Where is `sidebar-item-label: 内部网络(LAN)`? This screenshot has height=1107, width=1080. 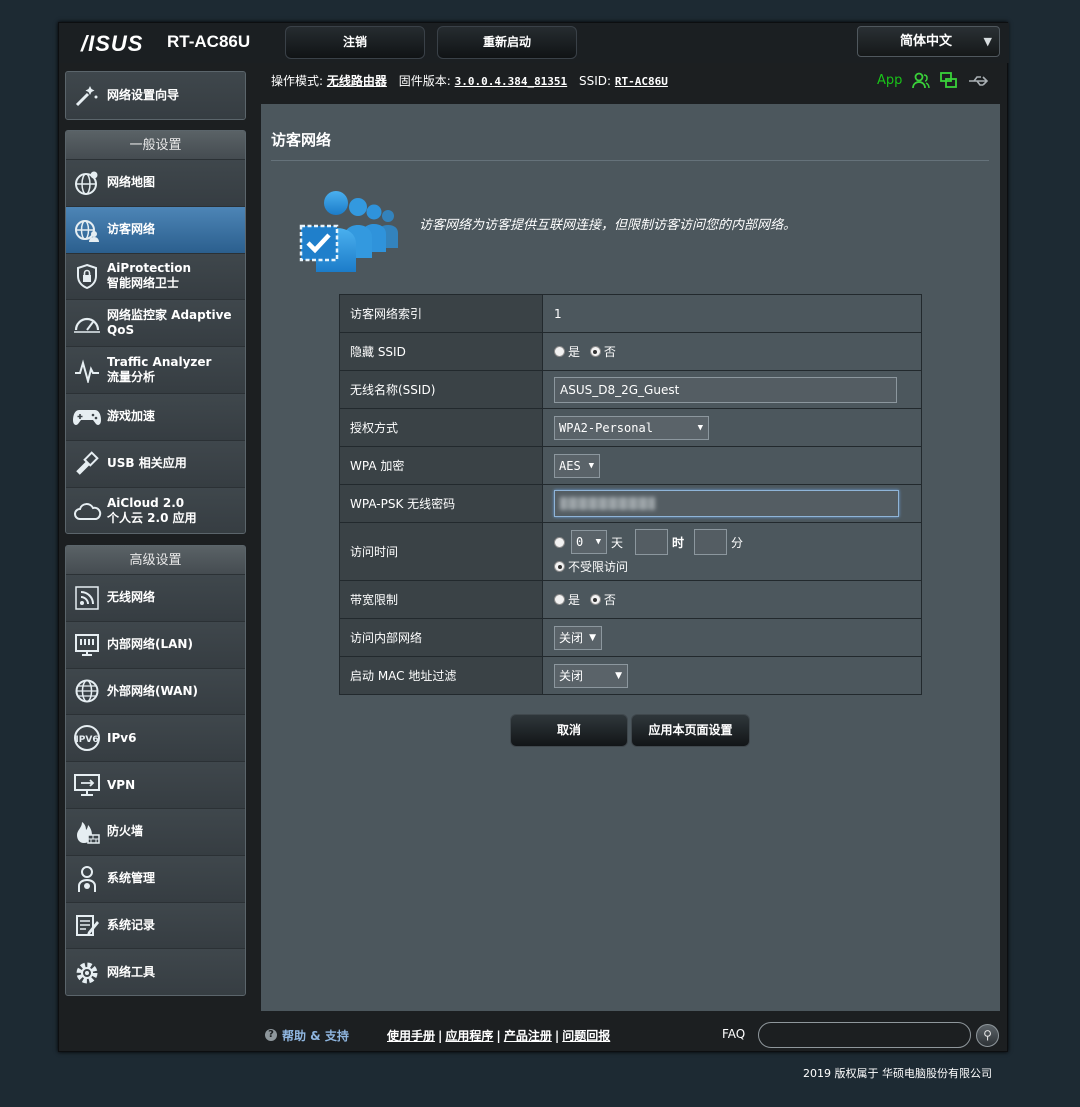 sidebar-item-label: 内部网络(LAN) is located at coordinates (150, 644).